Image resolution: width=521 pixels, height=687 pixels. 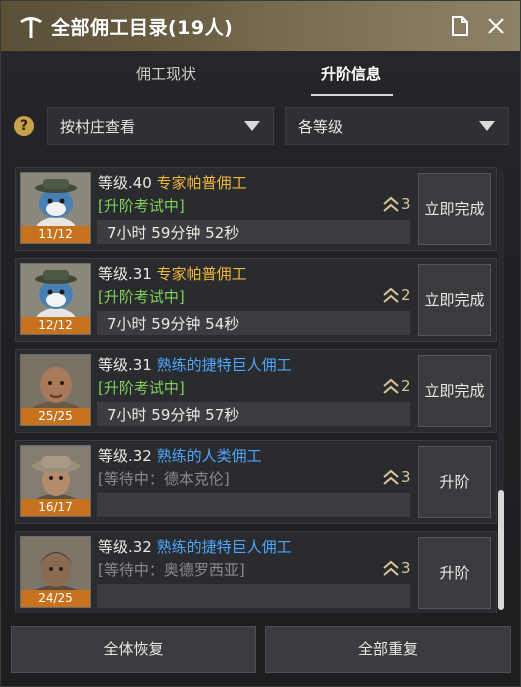 I want to click on worker-title: 等级.32 熟练的人类佣工, so click(x=180, y=455).